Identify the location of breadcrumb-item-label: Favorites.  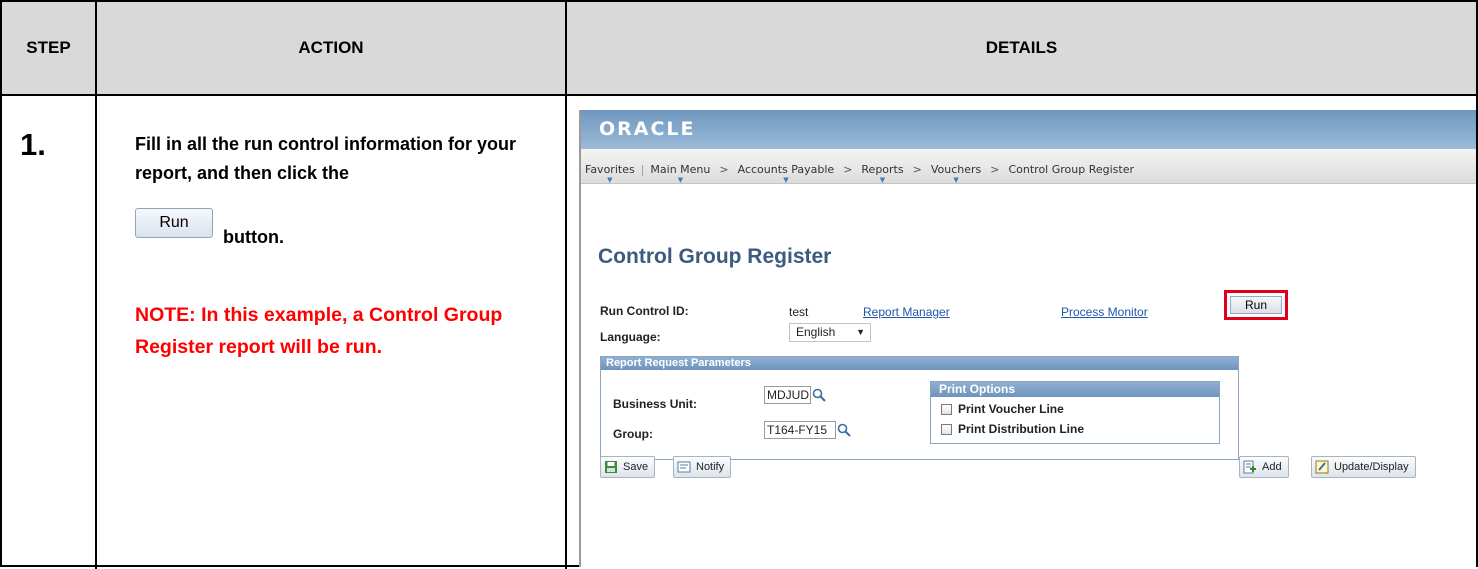
(610, 169).